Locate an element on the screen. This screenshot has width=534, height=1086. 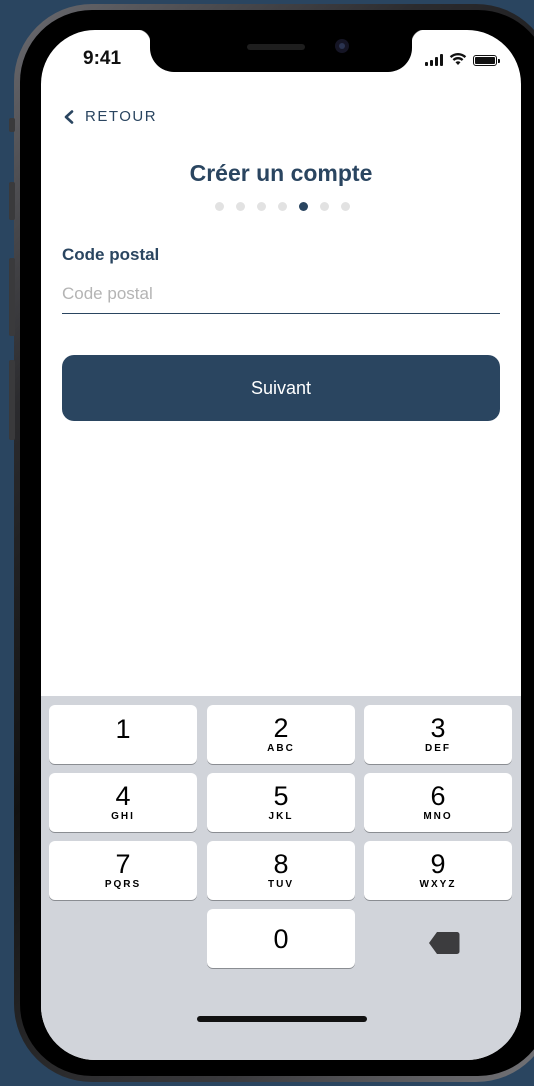
key-0: 0 is located at coordinates (281, 938).